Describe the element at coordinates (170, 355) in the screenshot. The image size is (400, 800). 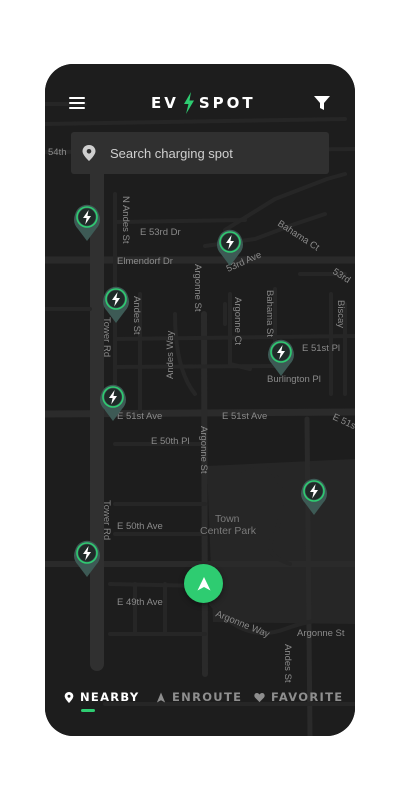
I see `map-label: Andes Way` at that location.